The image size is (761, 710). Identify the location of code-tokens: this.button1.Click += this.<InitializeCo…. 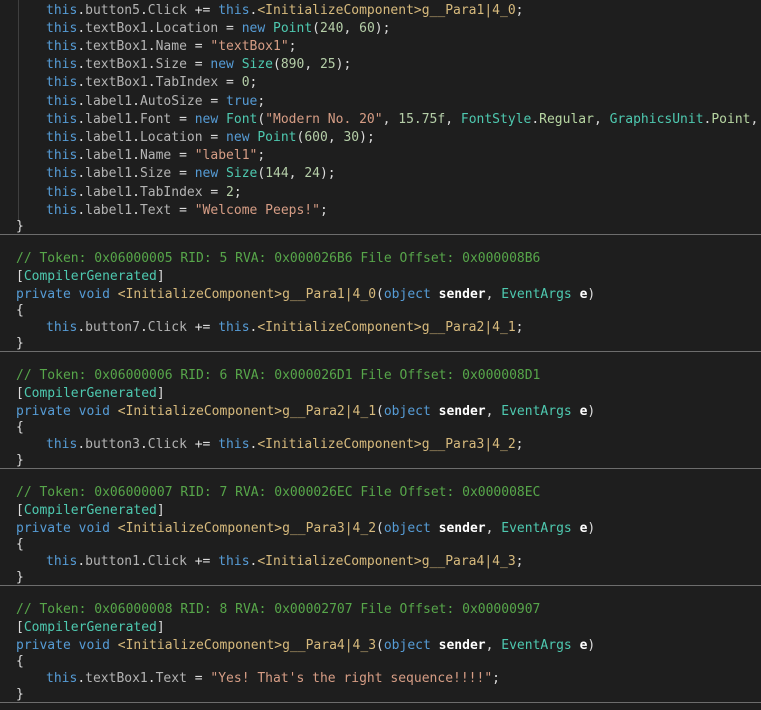
(284, 561).